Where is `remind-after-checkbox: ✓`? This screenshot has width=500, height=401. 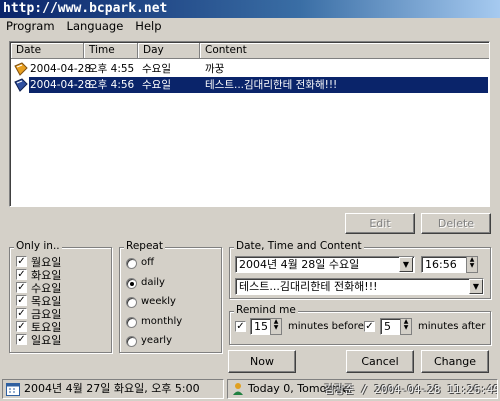
remind-after-checkbox: ✓ is located at coordinates (369, 326).